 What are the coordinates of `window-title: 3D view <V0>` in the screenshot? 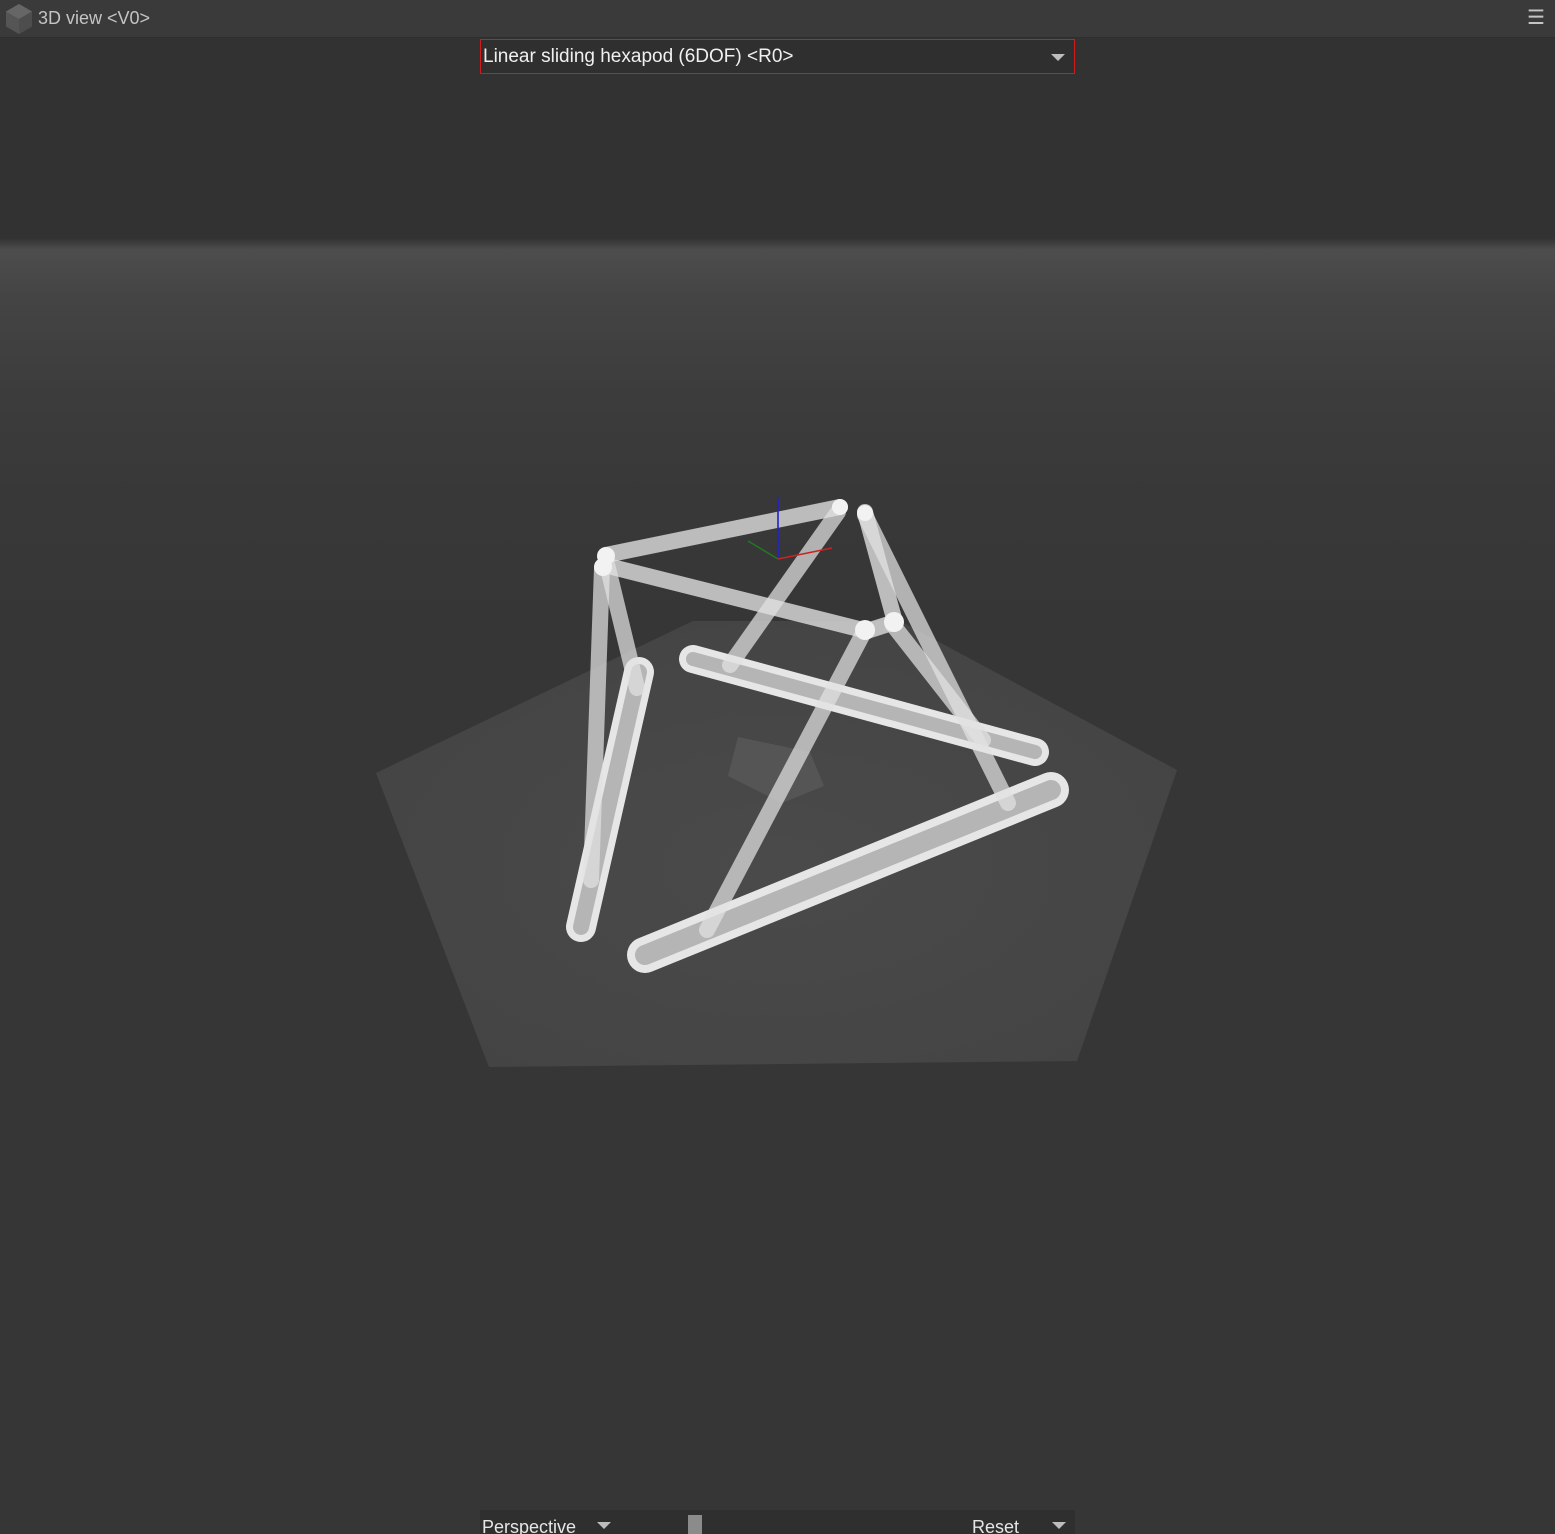 It's located at (94, 18).